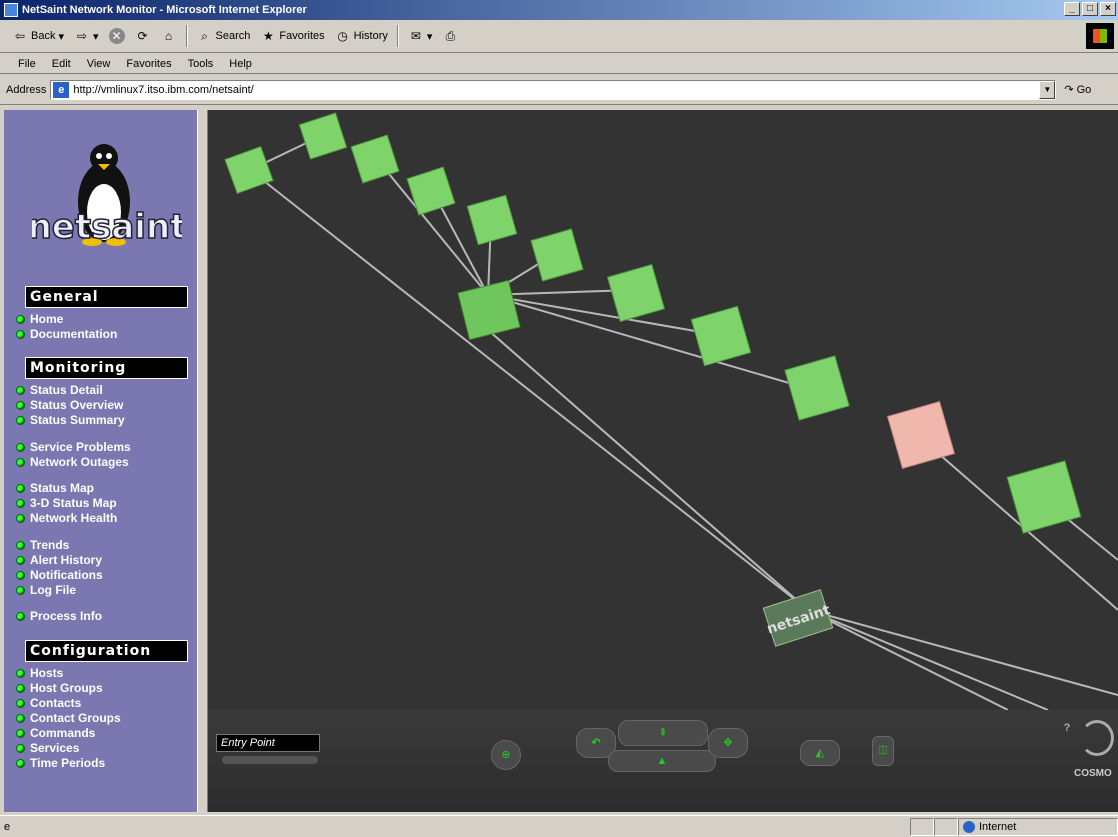 Image resolution: width=1118 pixels, height=837 pixels. Describe the element at coordinates (73, 447) in the screenshot. I see `nav-service-problems: Service Problems` at that location.